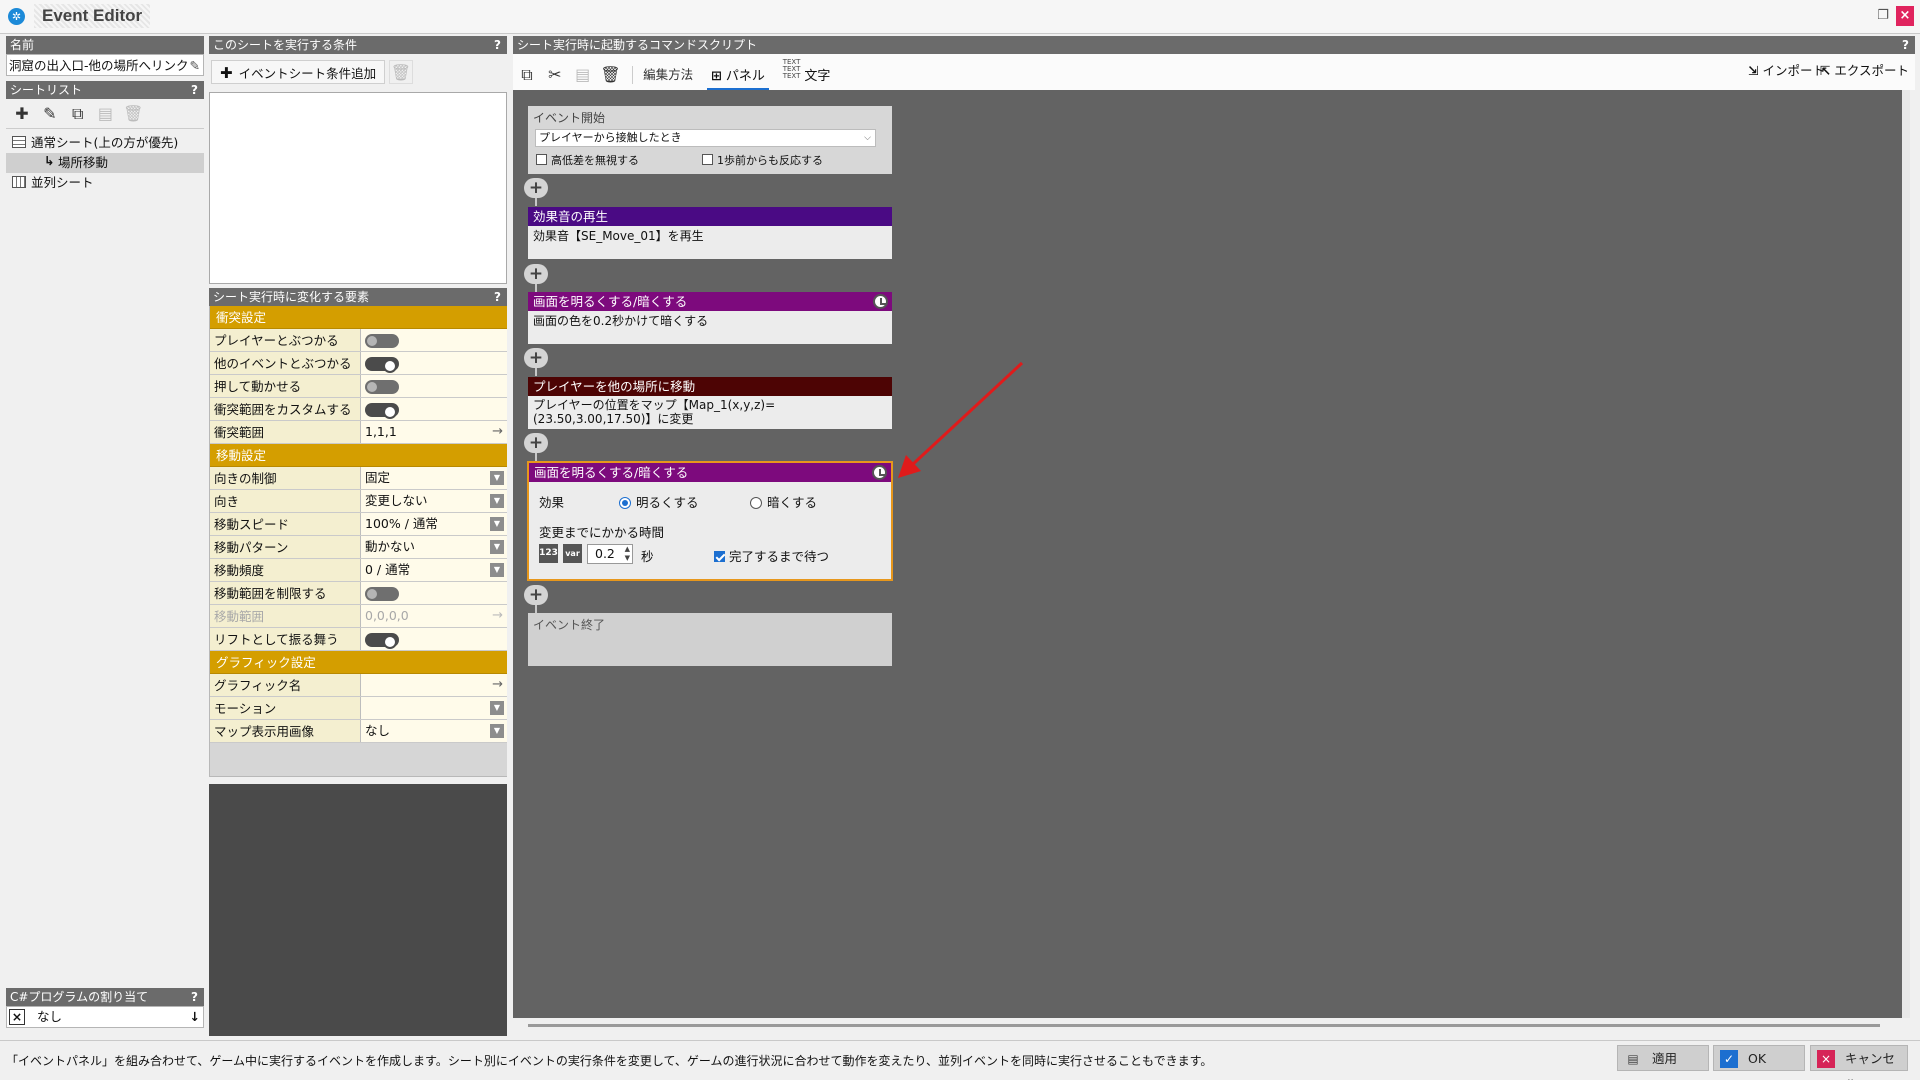 The height and width of the screenshot is (1080, 1920). What do you see at coordinates (807, 72) in the screenshot?
I see `text-mode-tab: TEXT TEXT TEXT 文字` at bounding box center [807, 72].